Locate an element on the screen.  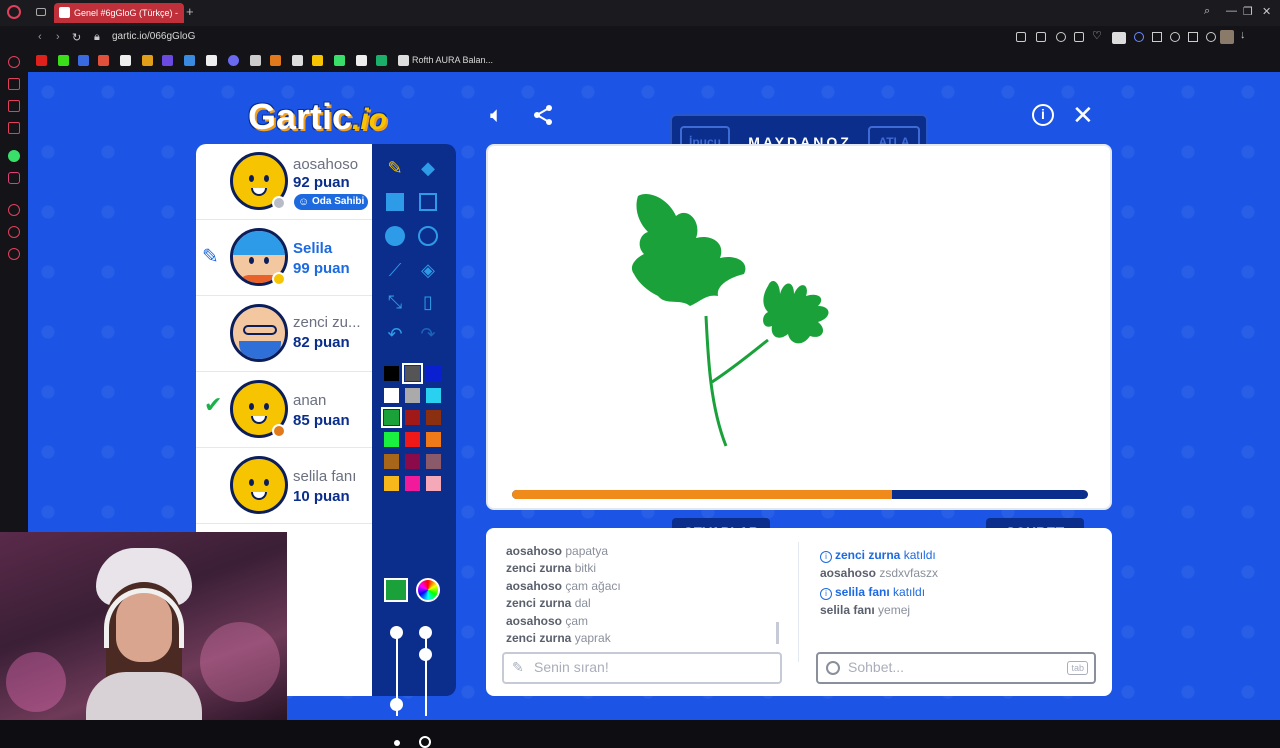
workspaces-icon is located at coordinates (41, 12).